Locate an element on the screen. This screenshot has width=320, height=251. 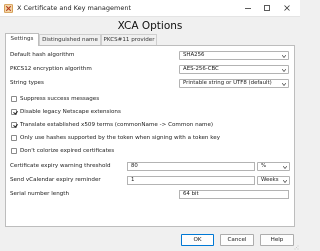
vcalendar-input: 1 is located at coordinates (191, 180).